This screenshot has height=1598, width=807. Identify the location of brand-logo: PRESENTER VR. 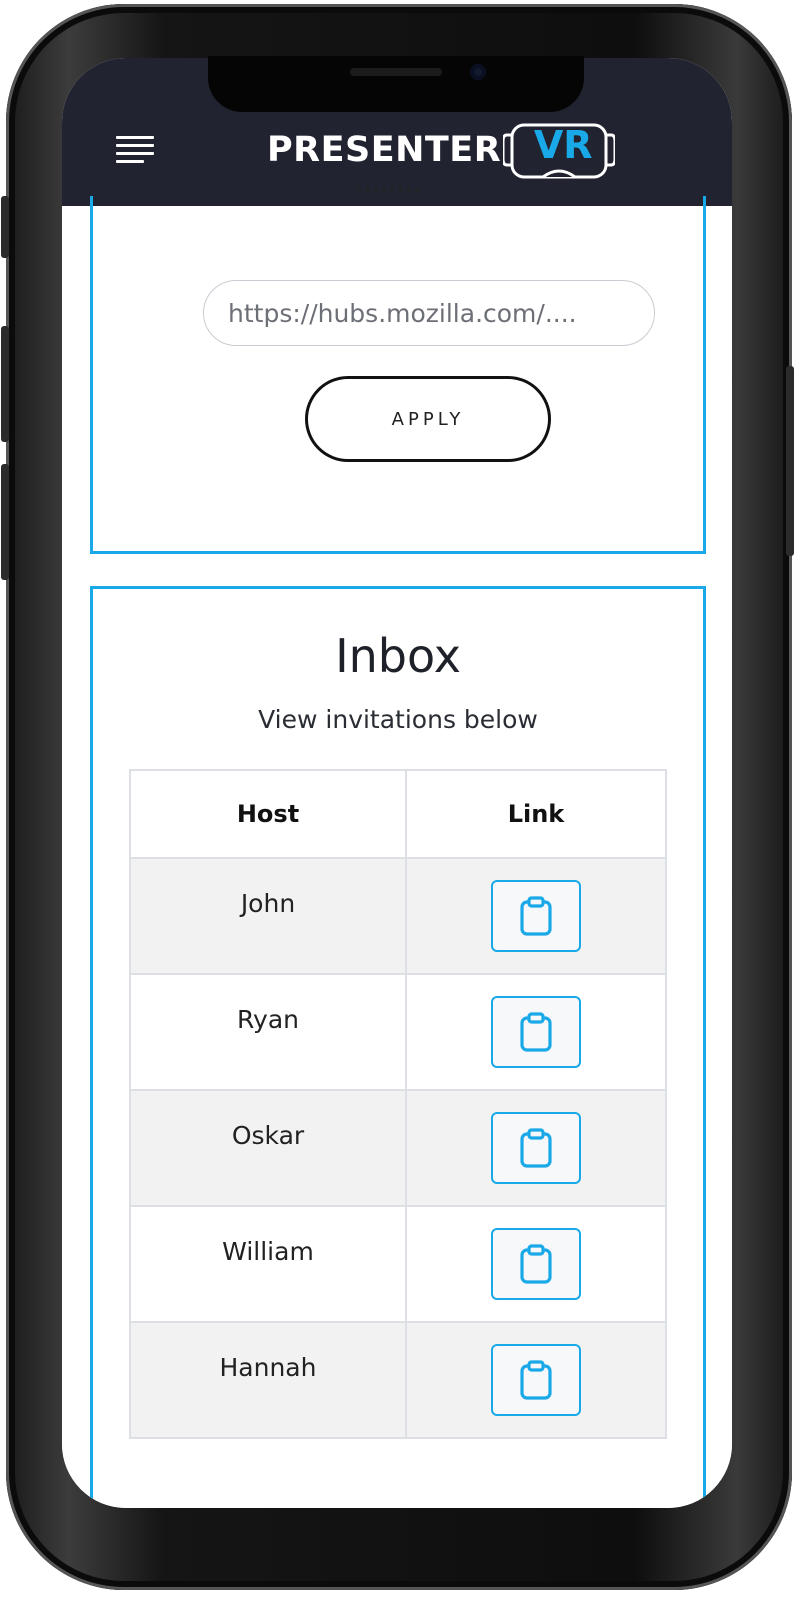
(442, 150).